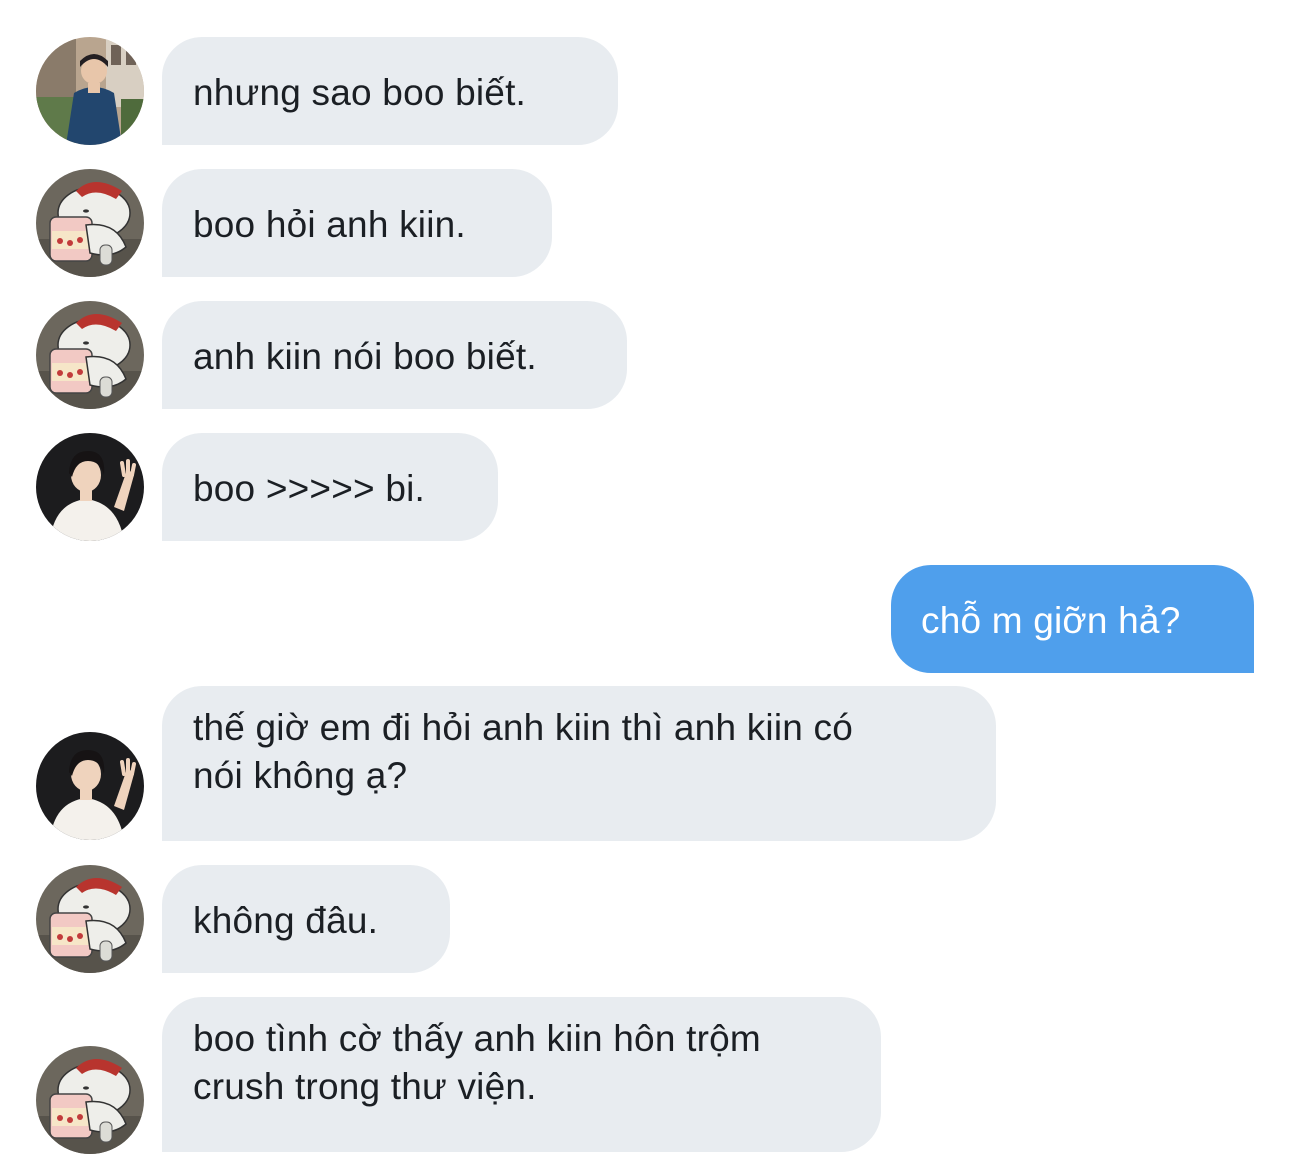 The image size is (1290, 1175). What do you see at coordinates (365, 1086) in the screenshot?
I see `message-text-line: crush trong thư viện.` at bounding box center [365, 1086].